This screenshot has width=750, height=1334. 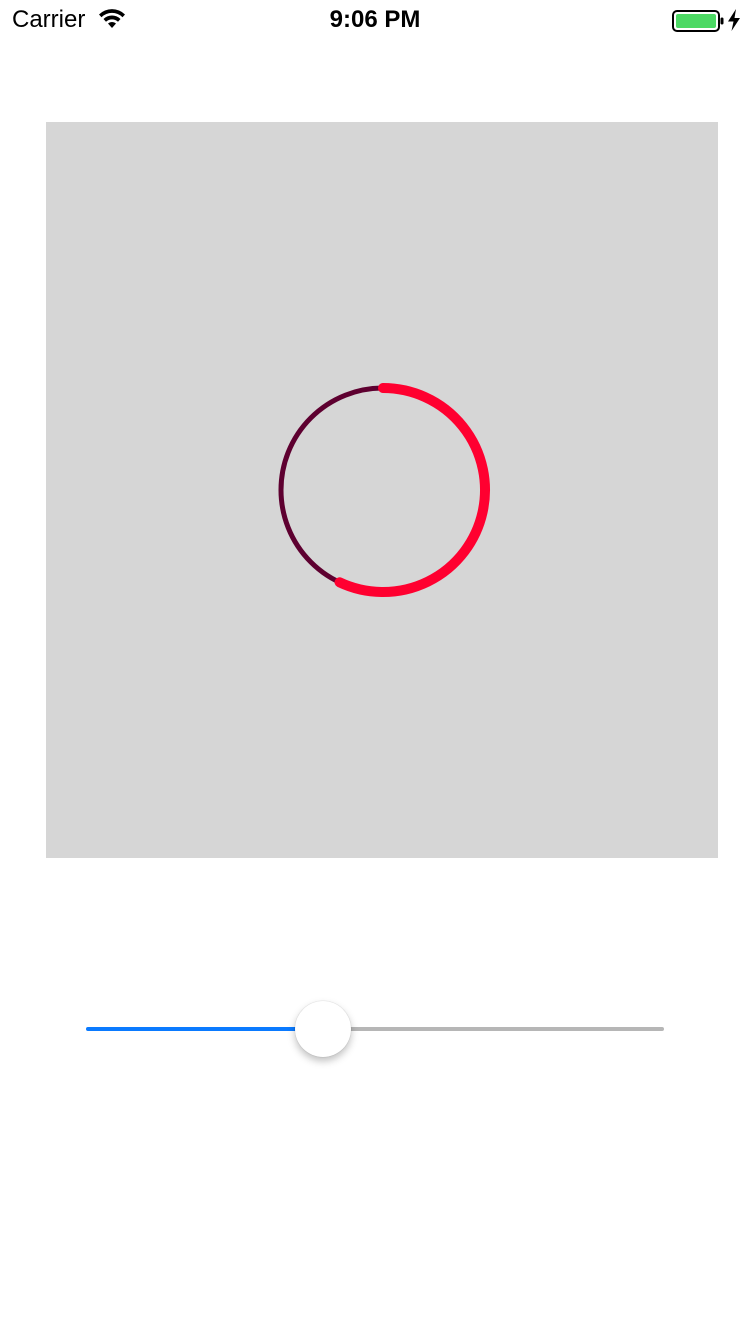 What do you see at coordinates (493, 1029) in the screenshot?
I see `slider-maximum-track` at bounding box center [493, 1029].